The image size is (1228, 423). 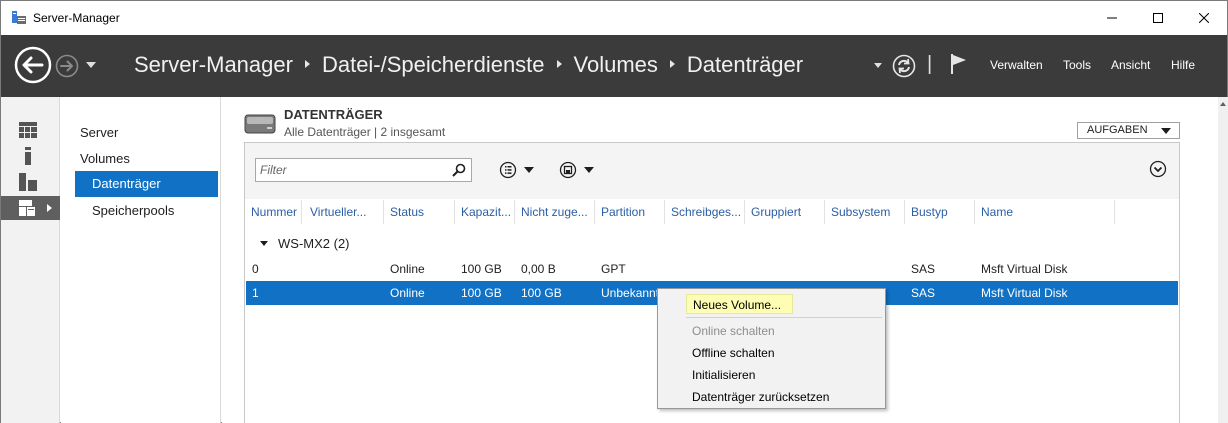 What do you see at coordinates (538, 269) in the screenshot?
I see `cell-nicht-zugeordnet: 0,00 B` at bounding box center [538, 269].